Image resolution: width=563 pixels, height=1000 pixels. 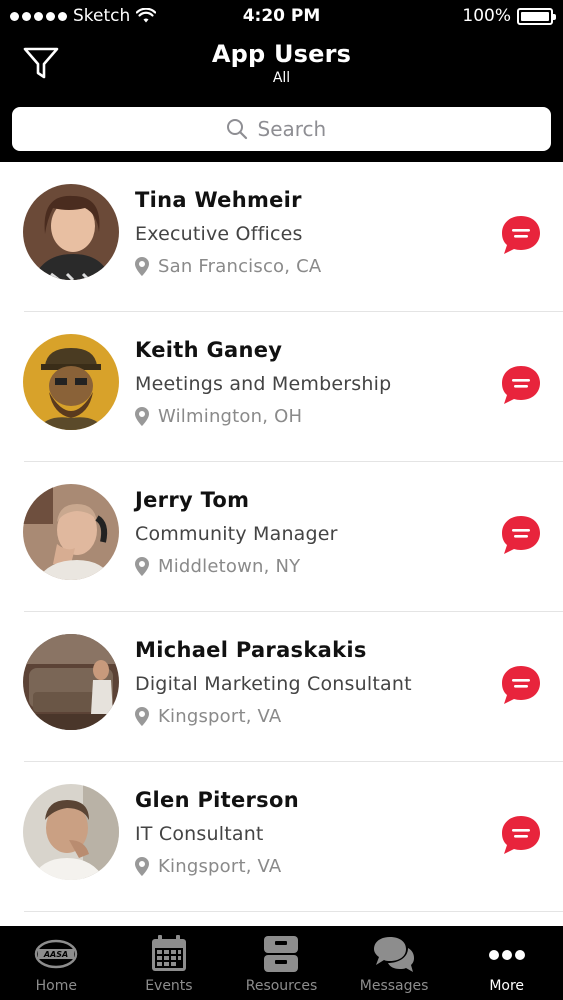 What do you see at coordinates (281, 78) in the screenshot?
I see `page-subtitle: All` at bounding box center [281, 78].